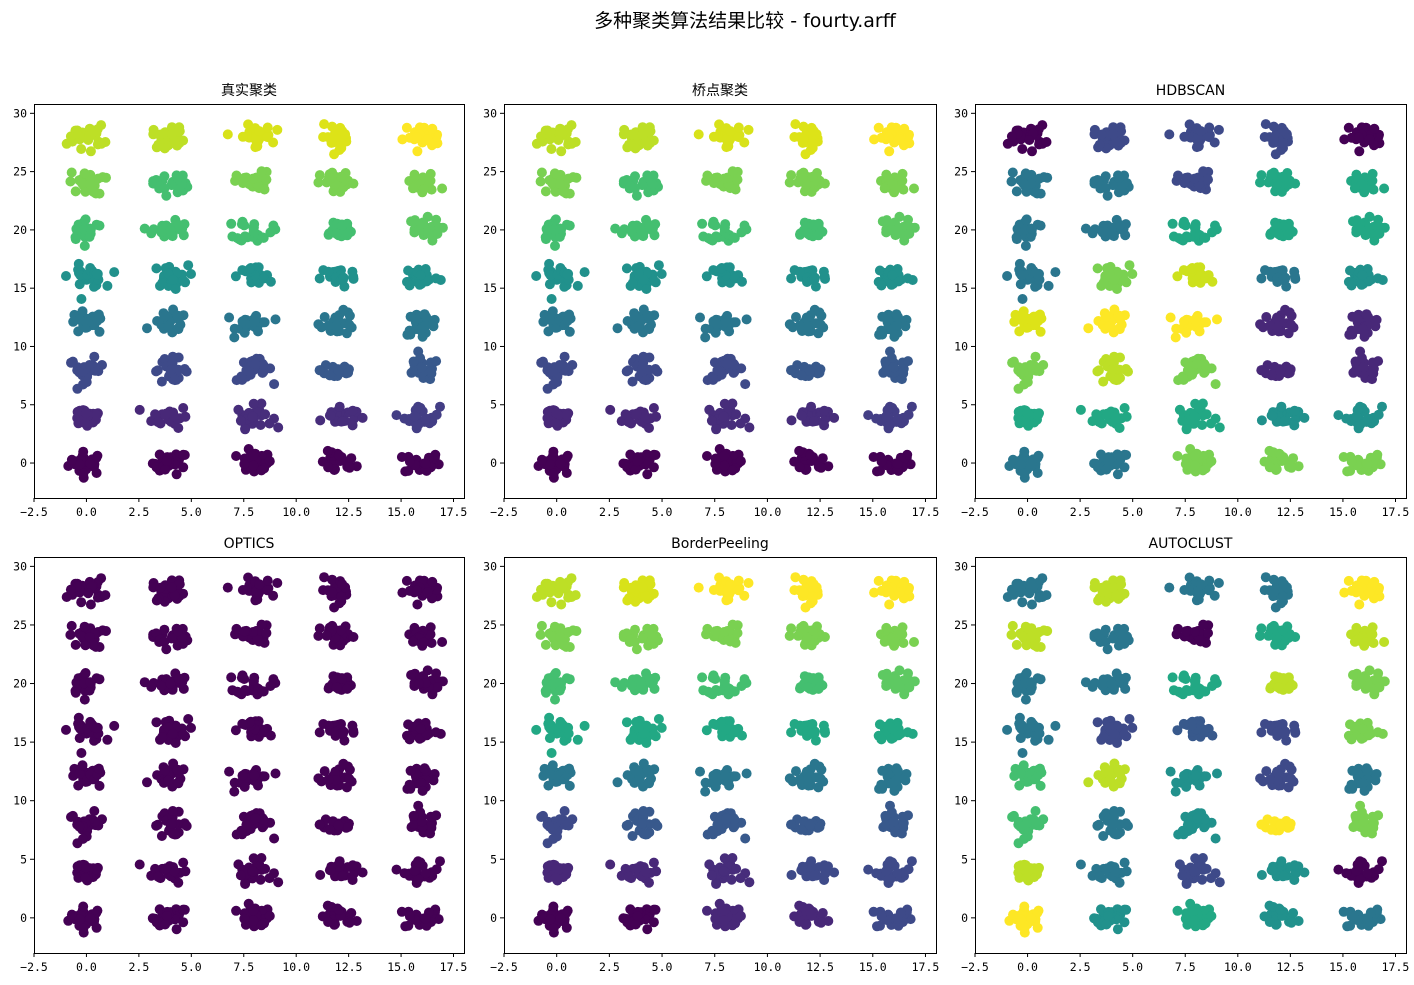 The image size is (1414, 985). Describe the element at coordinates (23, 405) in the screenshot. I see `y-tick-label: 5` at that location.